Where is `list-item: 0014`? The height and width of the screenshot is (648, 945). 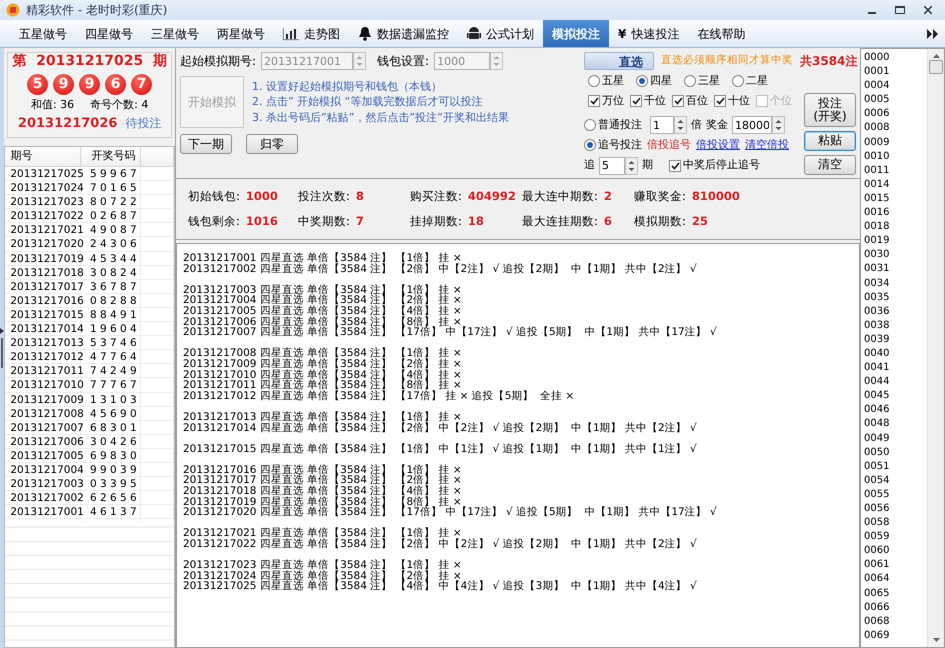 list-item: 0014 is located at coordinates (895, 185).